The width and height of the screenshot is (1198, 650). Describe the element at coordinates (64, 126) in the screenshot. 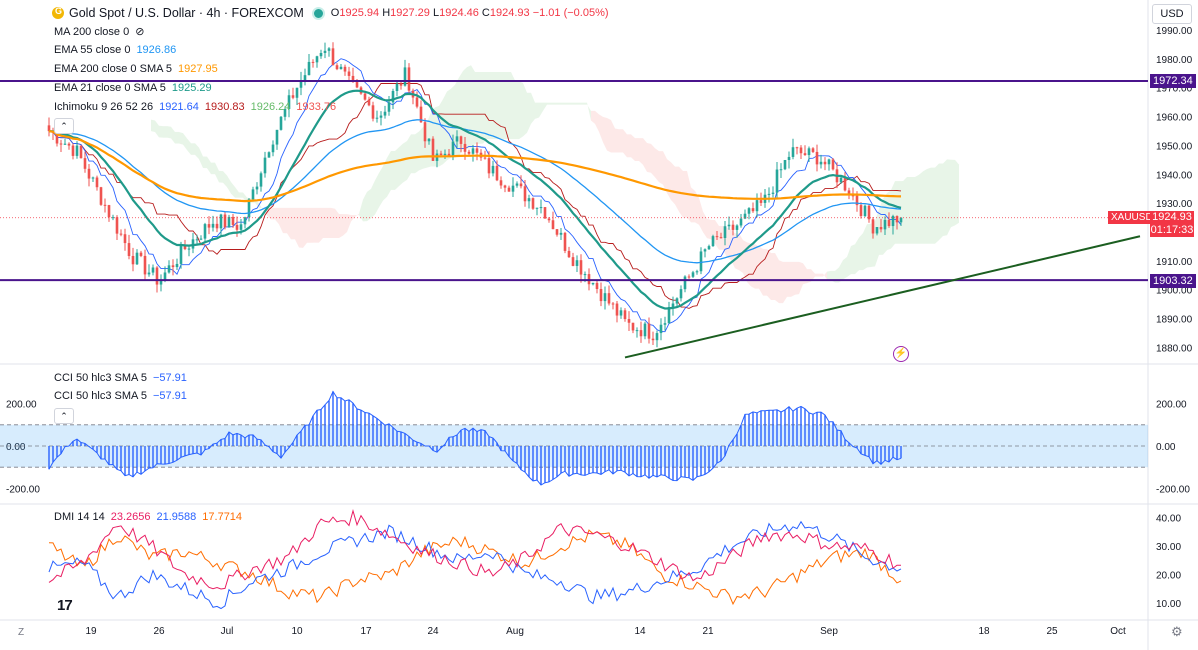

I see `collapse-legend-button: ⌃` at that location.